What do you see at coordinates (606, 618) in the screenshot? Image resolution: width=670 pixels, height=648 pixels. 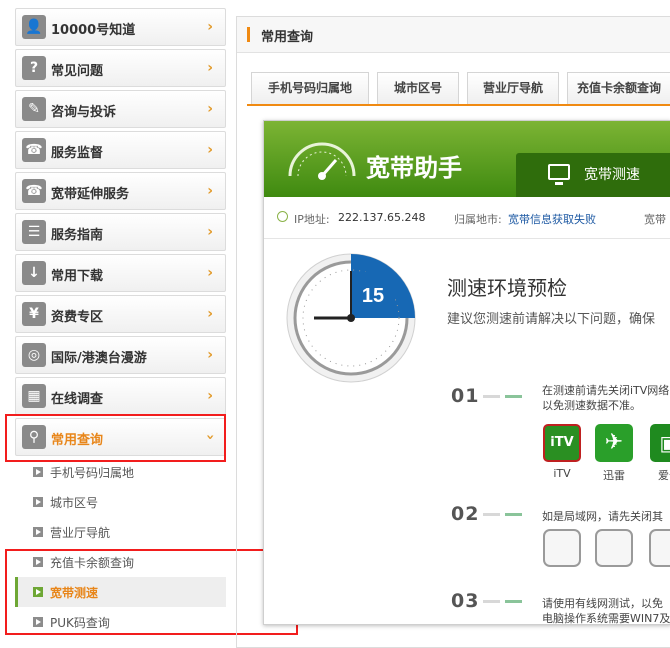 I see `step-text-line: 电脑操作系统需要WIN7及` at bounding box center [606, 618].